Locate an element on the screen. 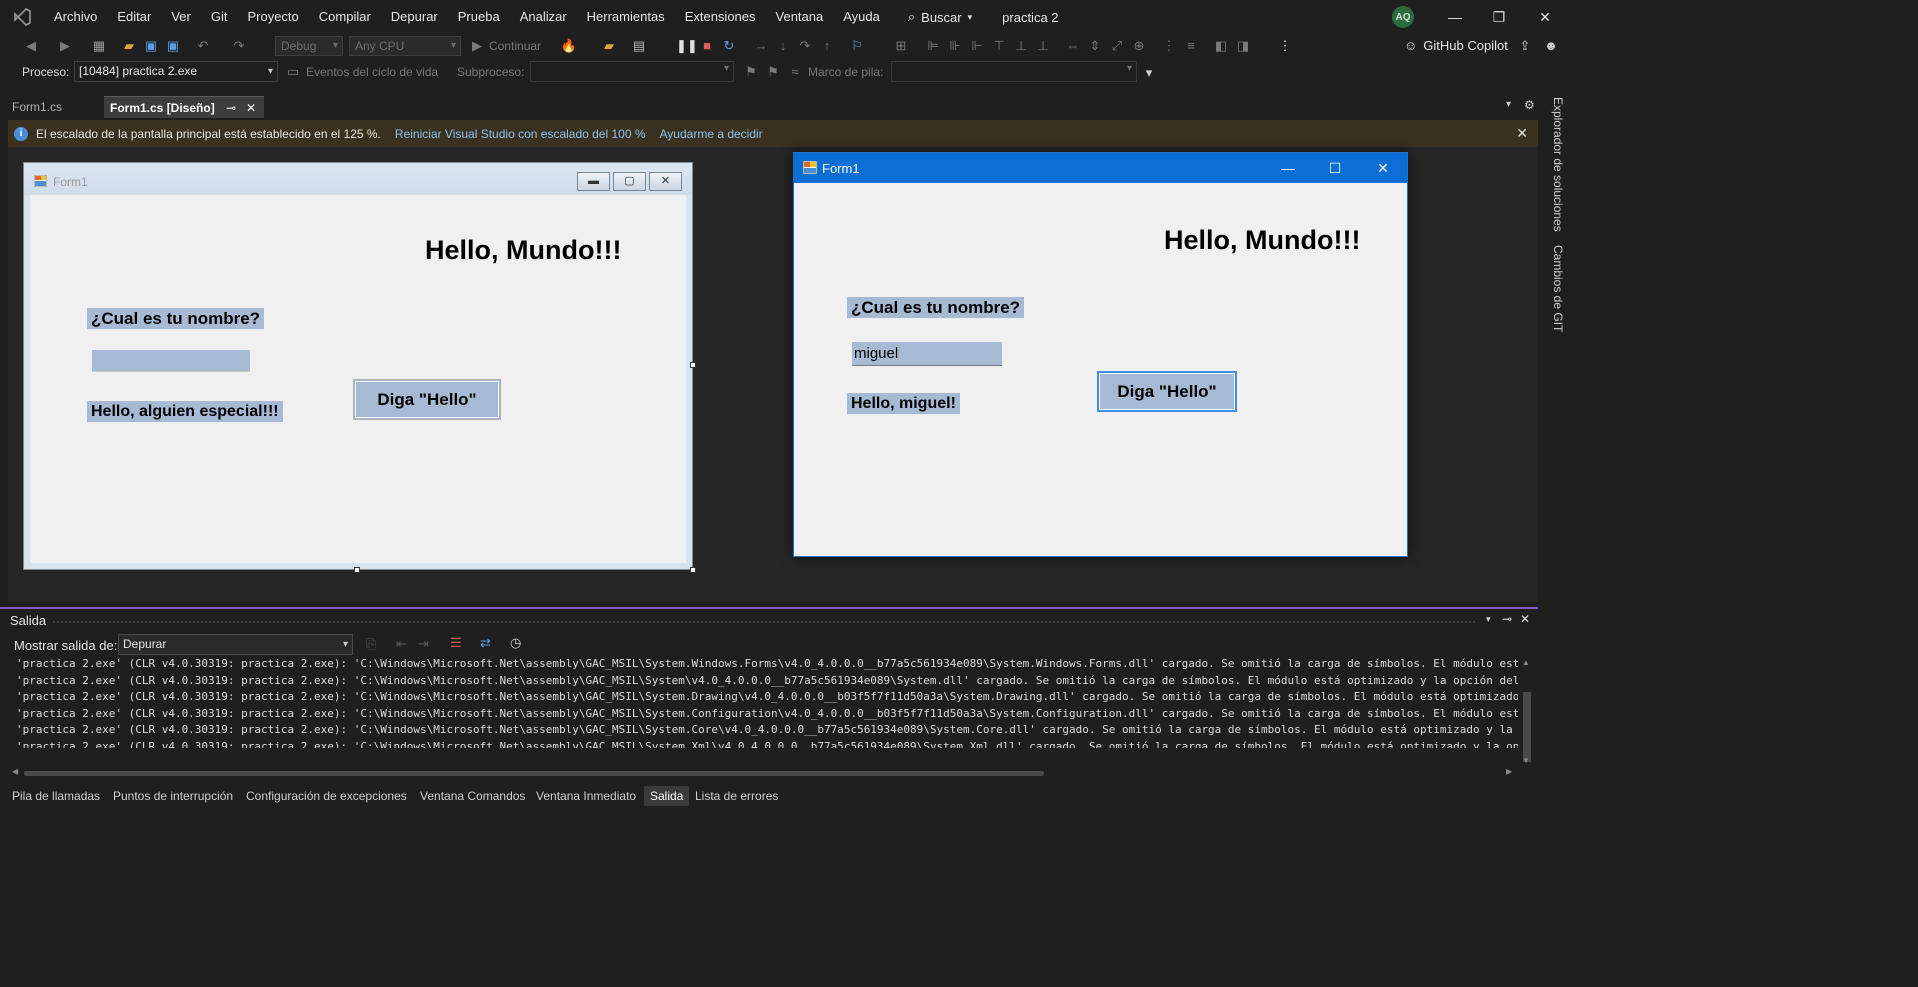 This screenshot has width=1918, height=987. word-wrap-icon: ⇄ is located at coordinates (485, 643).